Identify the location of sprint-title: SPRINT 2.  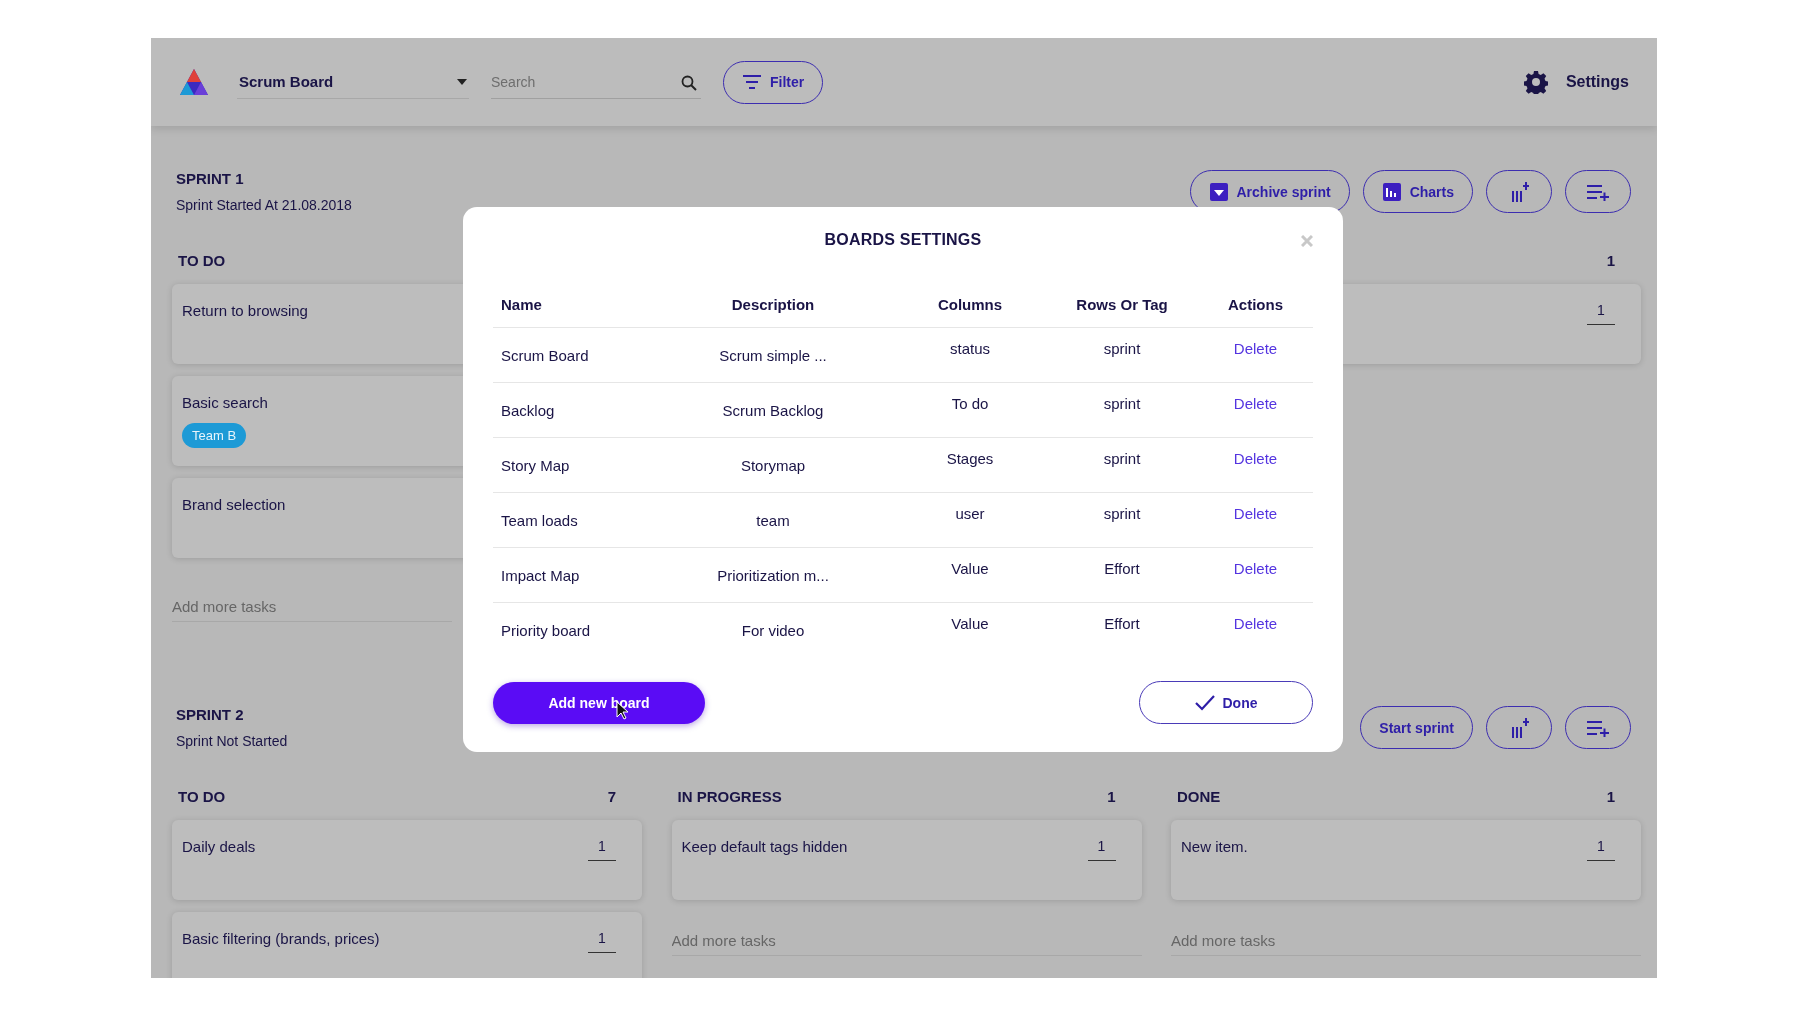
(210, 714).